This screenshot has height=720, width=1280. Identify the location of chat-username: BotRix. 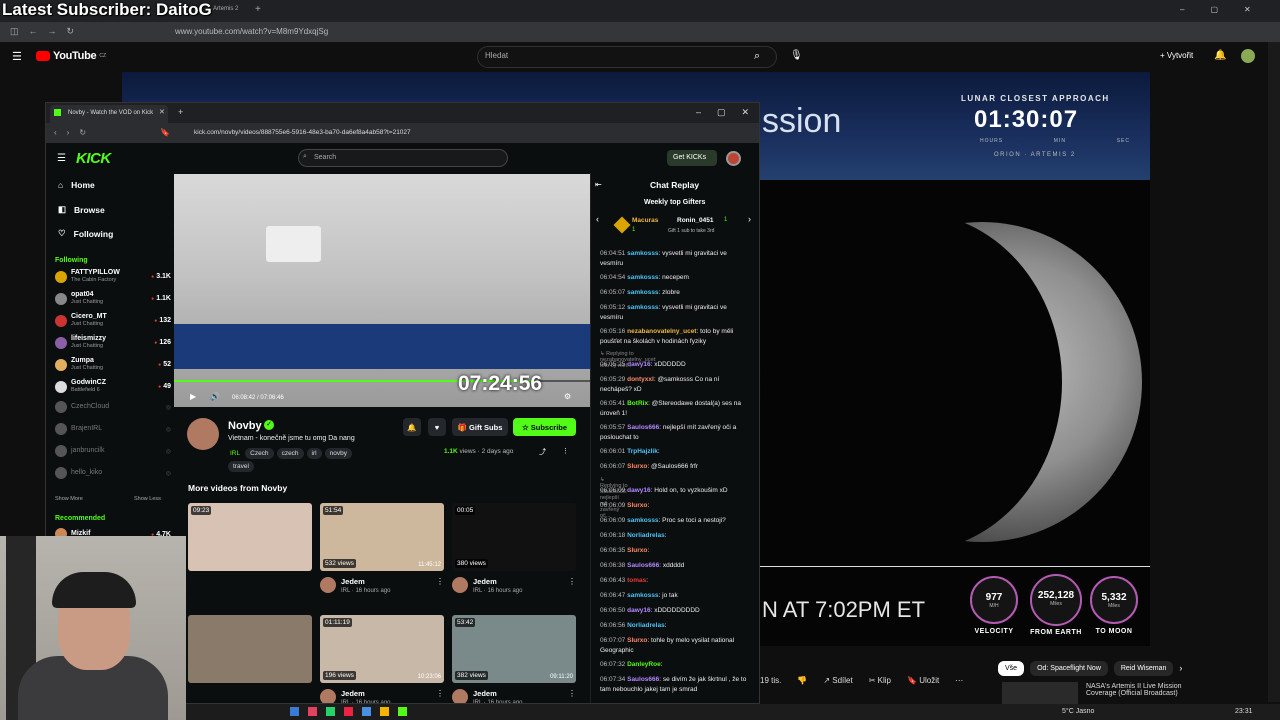
(637, 403).